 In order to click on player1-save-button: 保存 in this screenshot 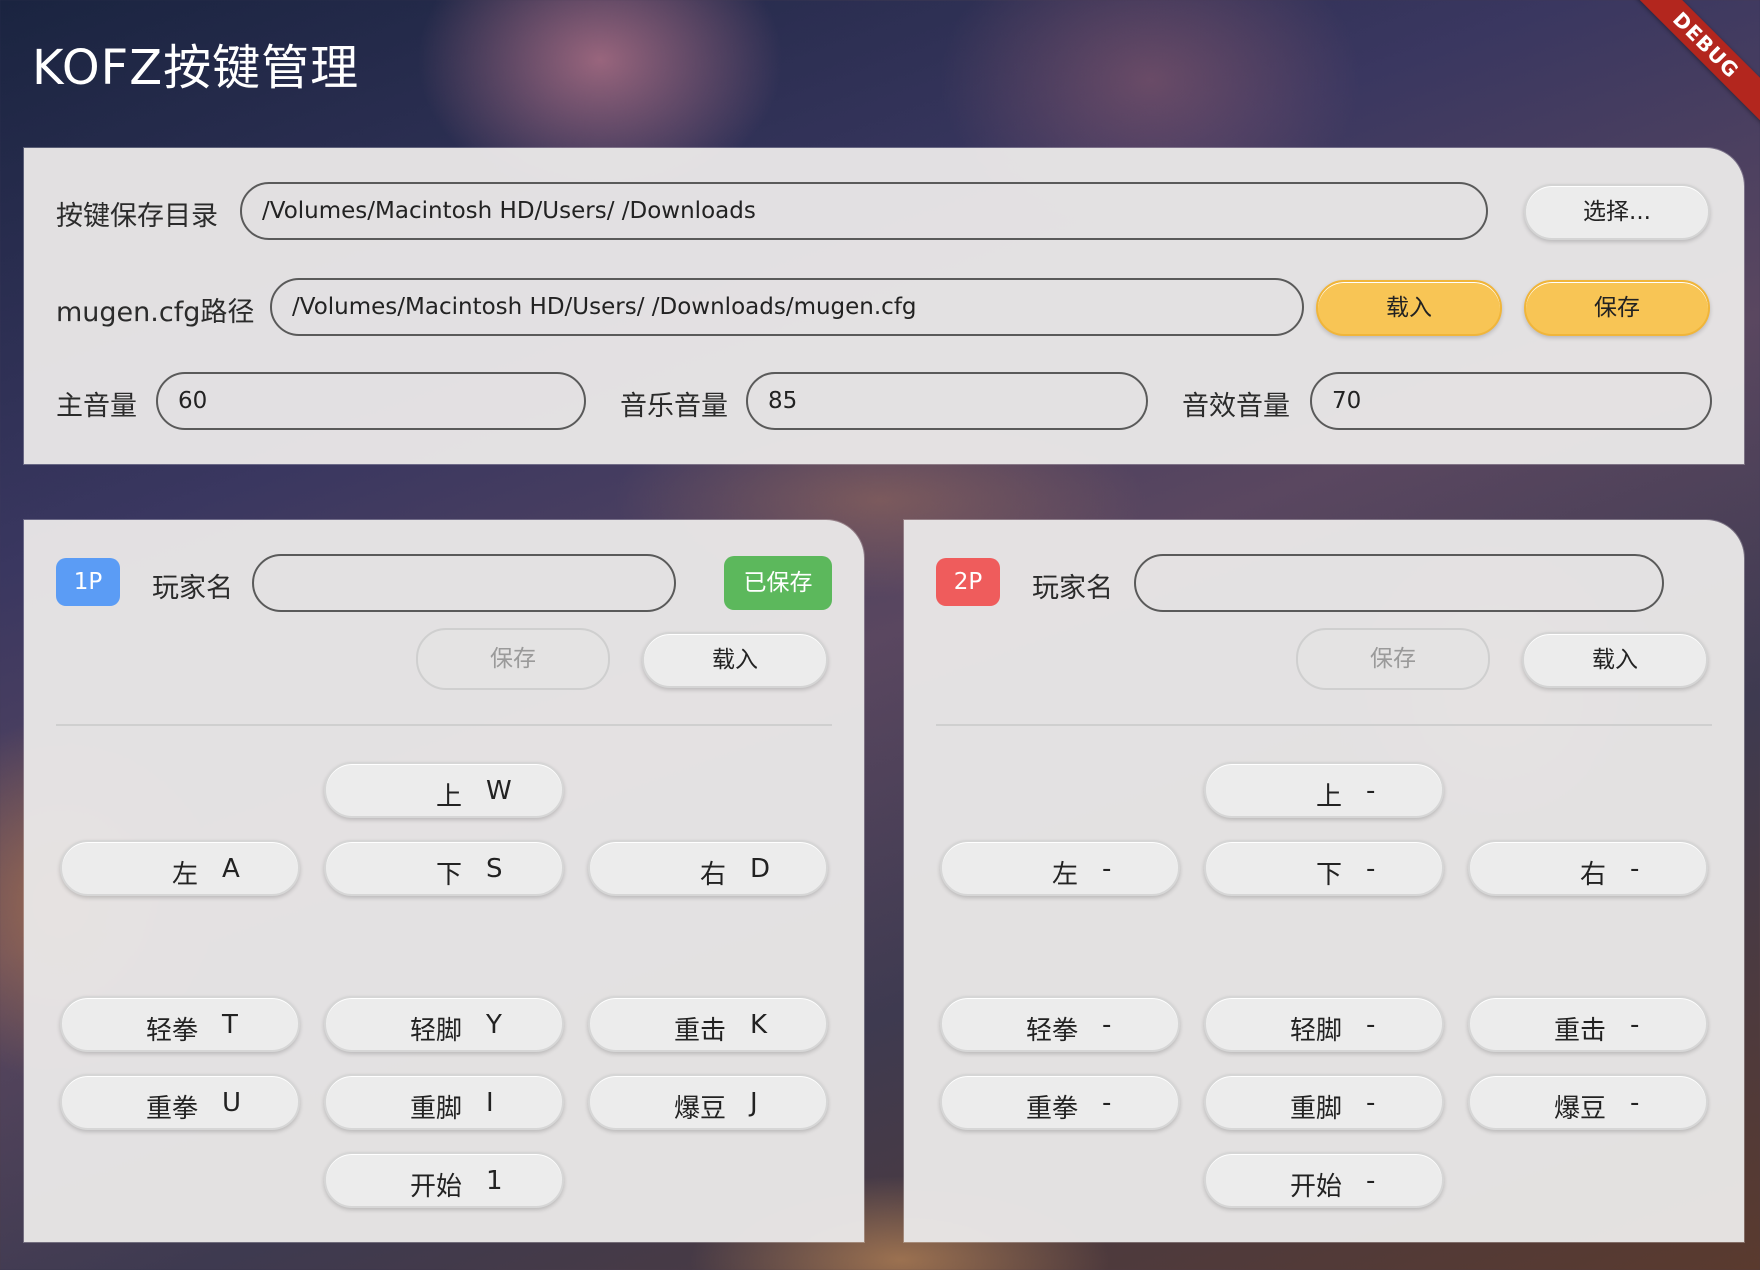, I will do `click(513, 659)`.